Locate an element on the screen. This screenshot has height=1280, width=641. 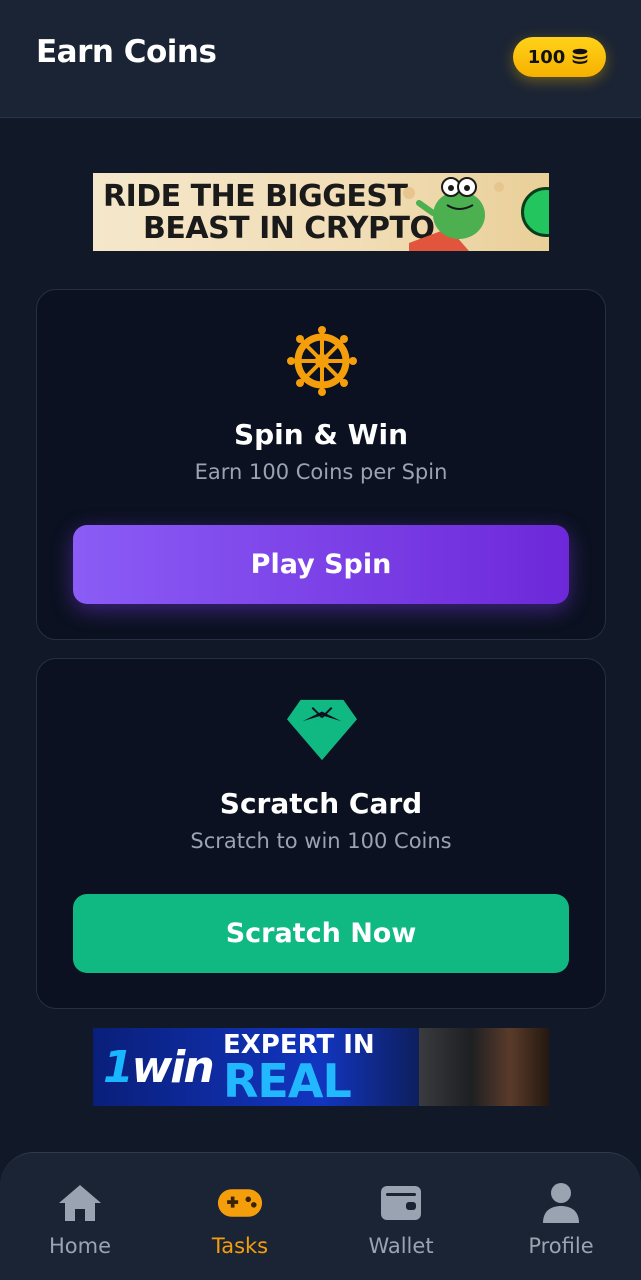
nav-item-wallet: Wallet is located at coordinates (401, 1216).